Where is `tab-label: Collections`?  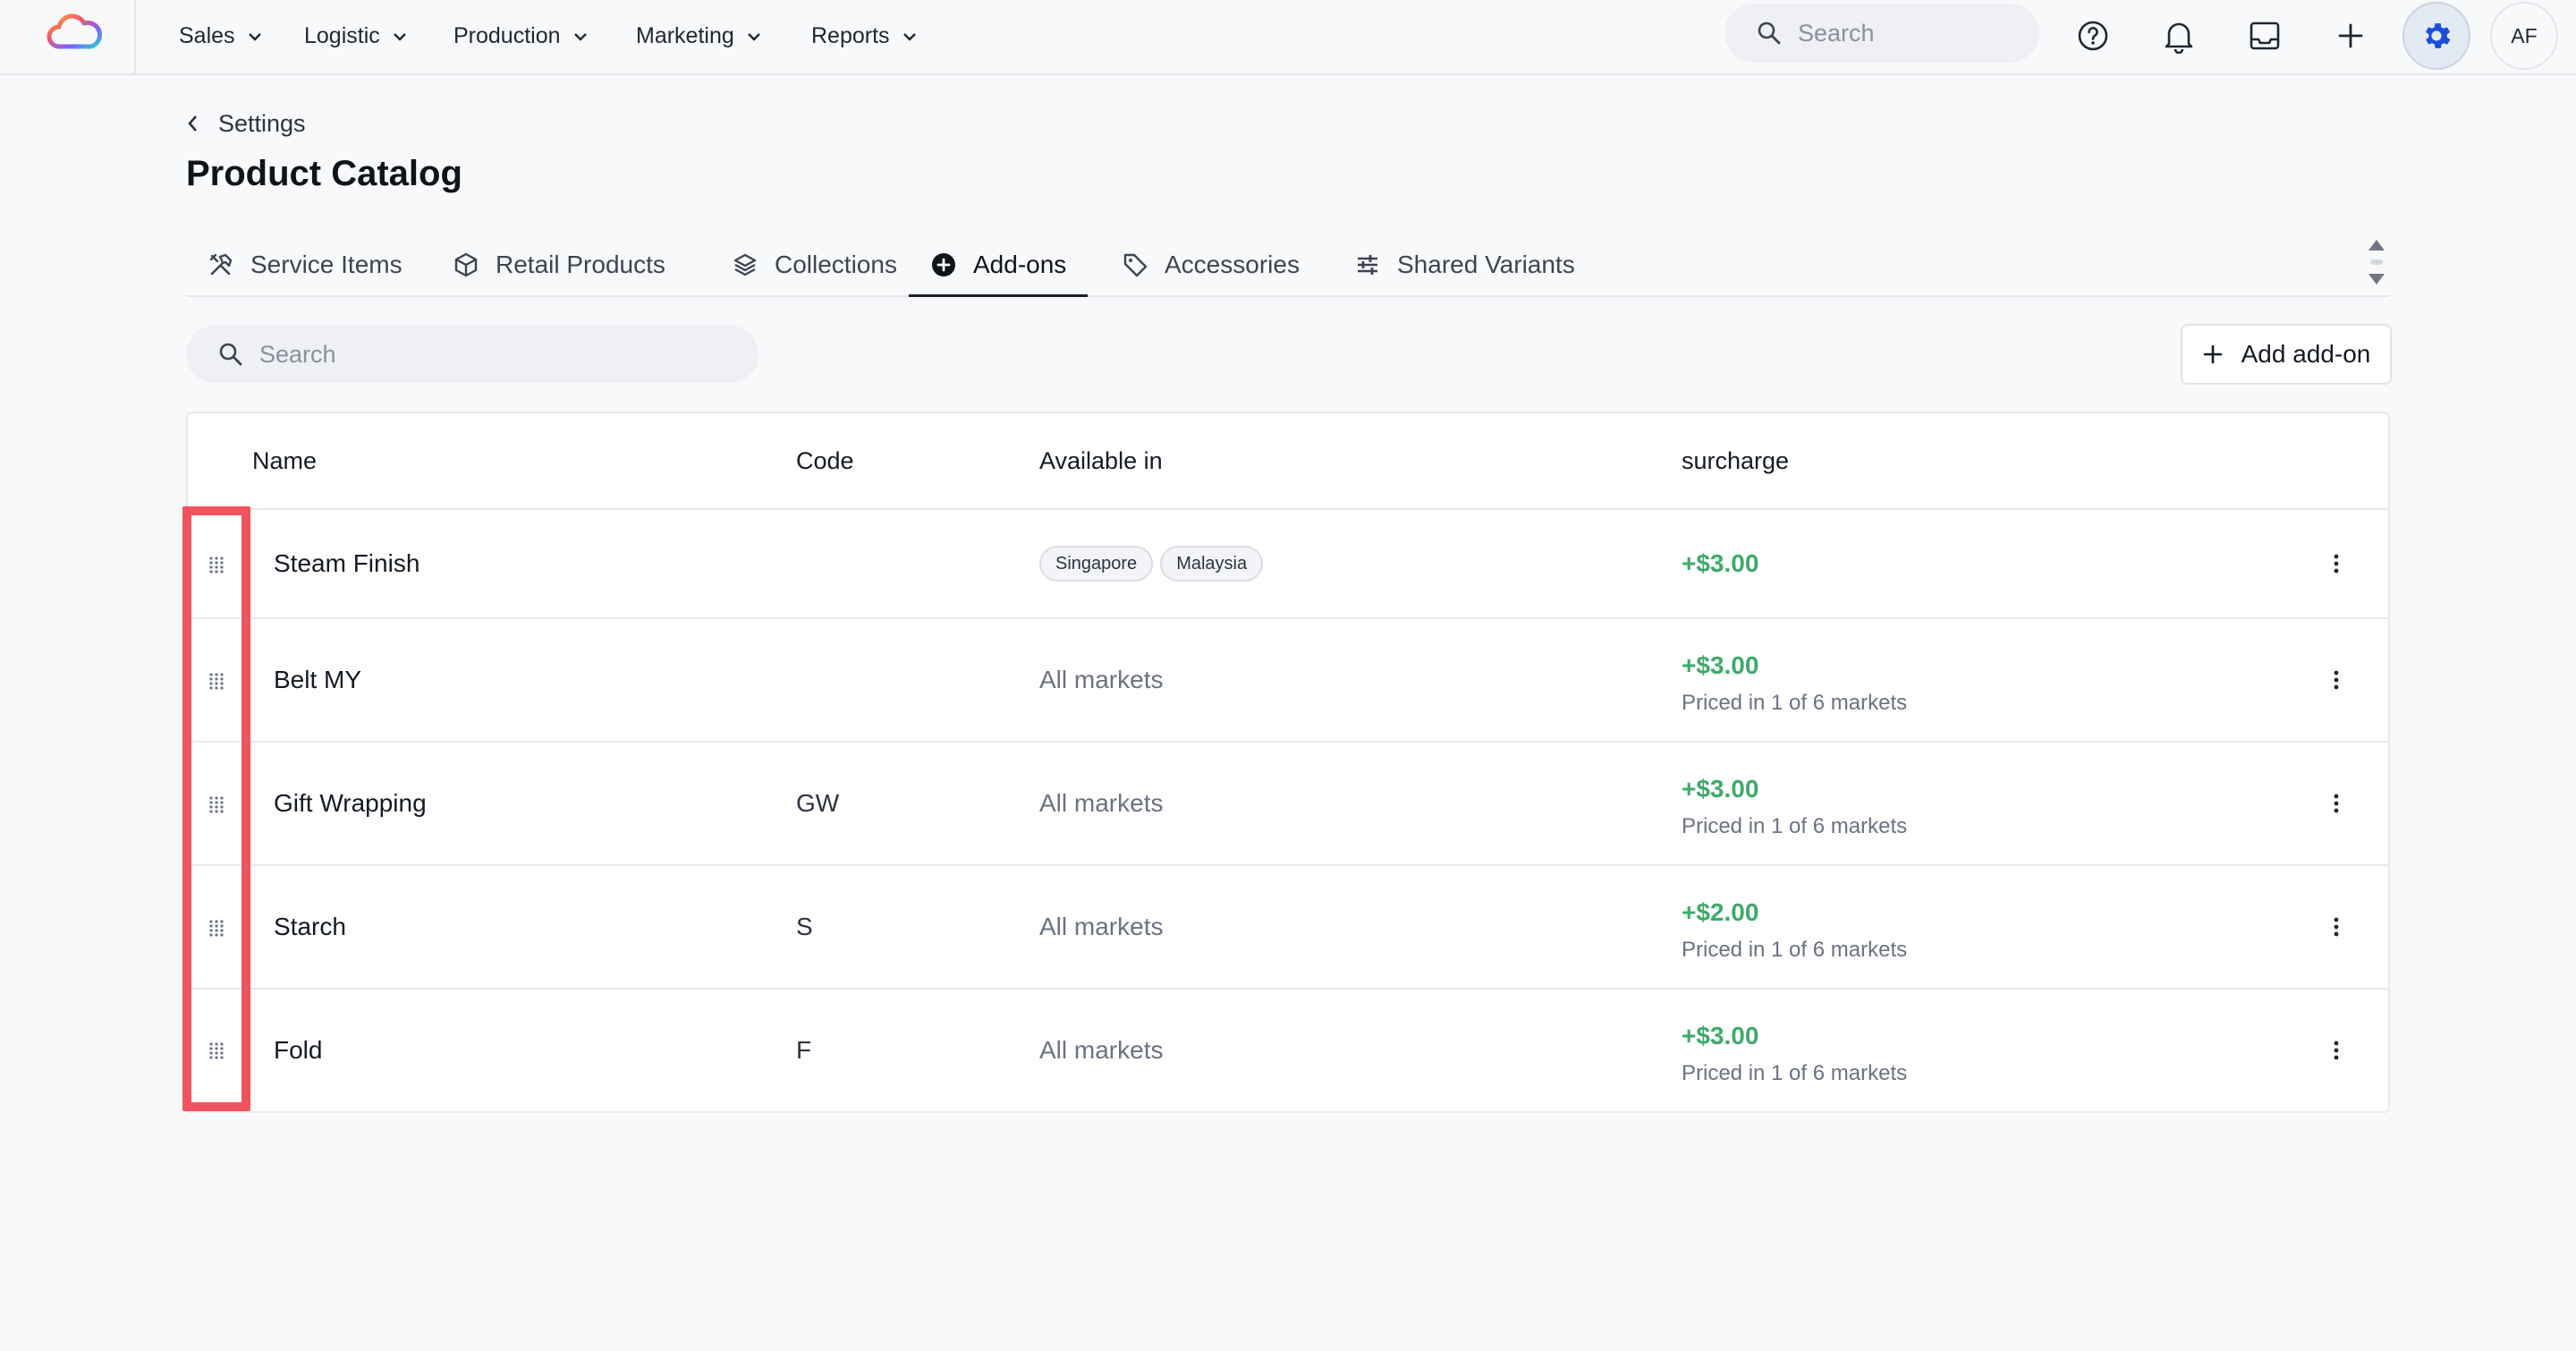
tab-label: Collections is located at coordinates (836, 264).